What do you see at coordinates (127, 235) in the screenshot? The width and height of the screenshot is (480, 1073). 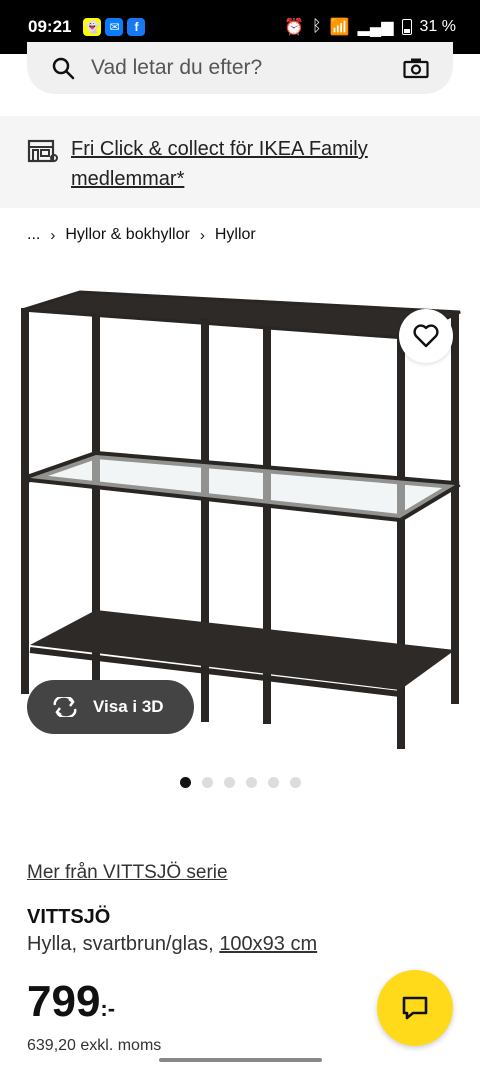 I see `breadcrumb-item-hyllor-bokhyllor: Hyllor & bokhyllor` at bounding box center [127, 235].